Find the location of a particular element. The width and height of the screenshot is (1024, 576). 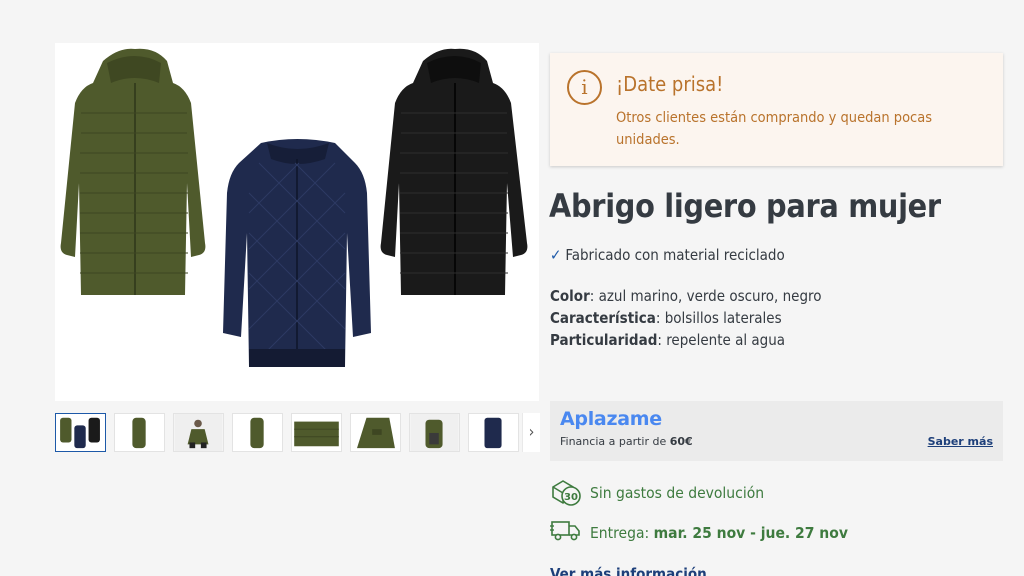

attribute-value: : bolsillos laterales is located at coordinates (718, 318).